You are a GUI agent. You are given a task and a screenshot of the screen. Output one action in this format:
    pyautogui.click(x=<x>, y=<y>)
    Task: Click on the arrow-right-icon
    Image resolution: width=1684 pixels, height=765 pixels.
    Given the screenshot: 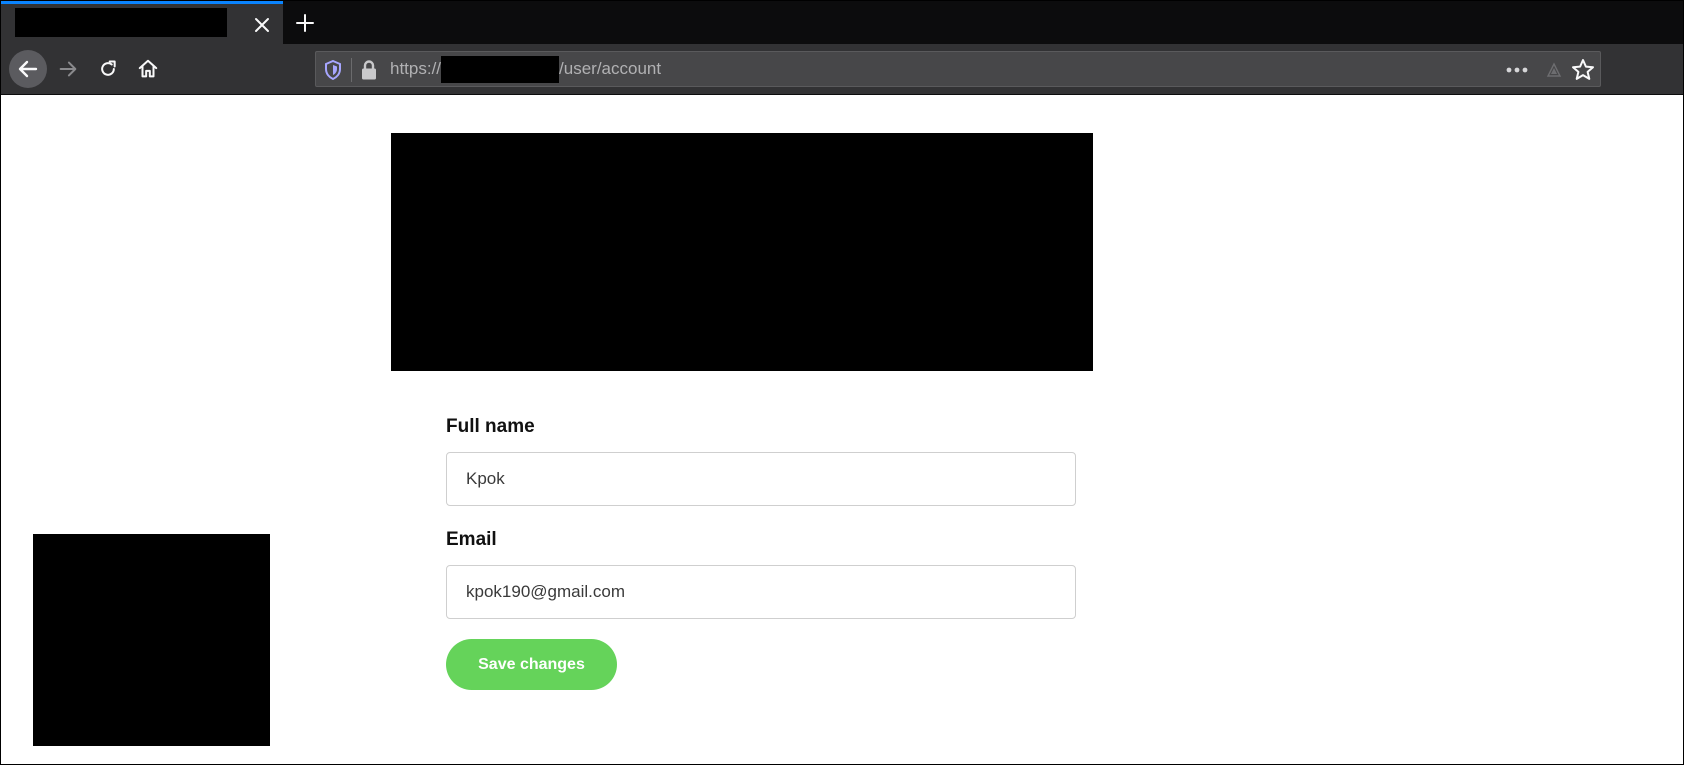 What is the action you would take?
    pyautogui.click(x=68, y=69)
    